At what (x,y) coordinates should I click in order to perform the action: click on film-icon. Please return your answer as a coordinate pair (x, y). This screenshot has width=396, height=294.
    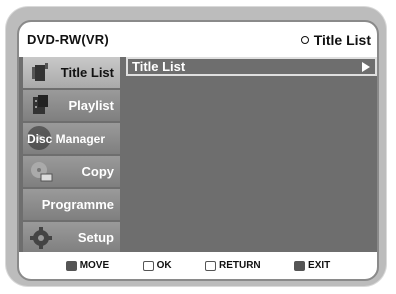
    Looking at the image, I should click on (40, 72).